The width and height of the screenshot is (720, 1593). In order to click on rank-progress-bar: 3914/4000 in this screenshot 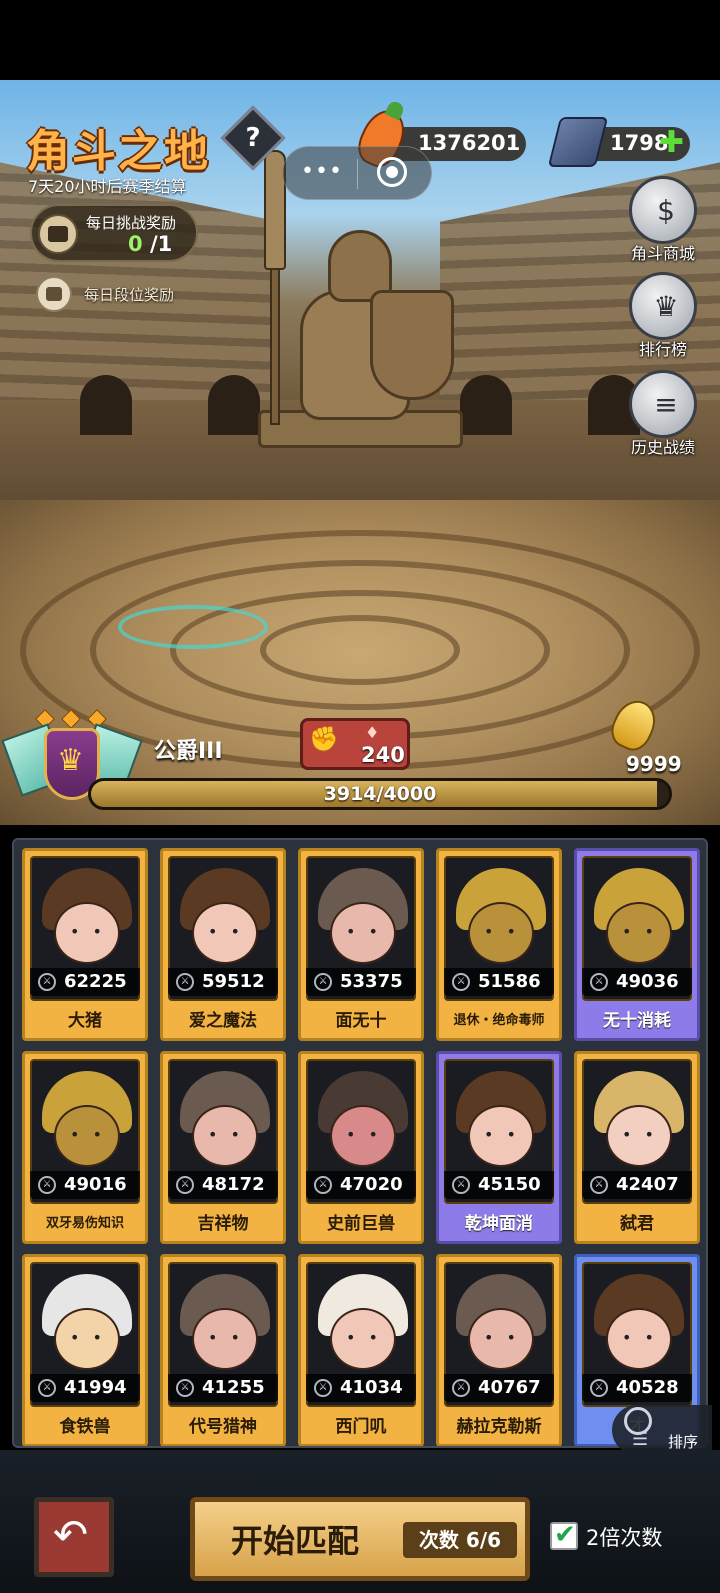, I will do `click(380, 794)`.